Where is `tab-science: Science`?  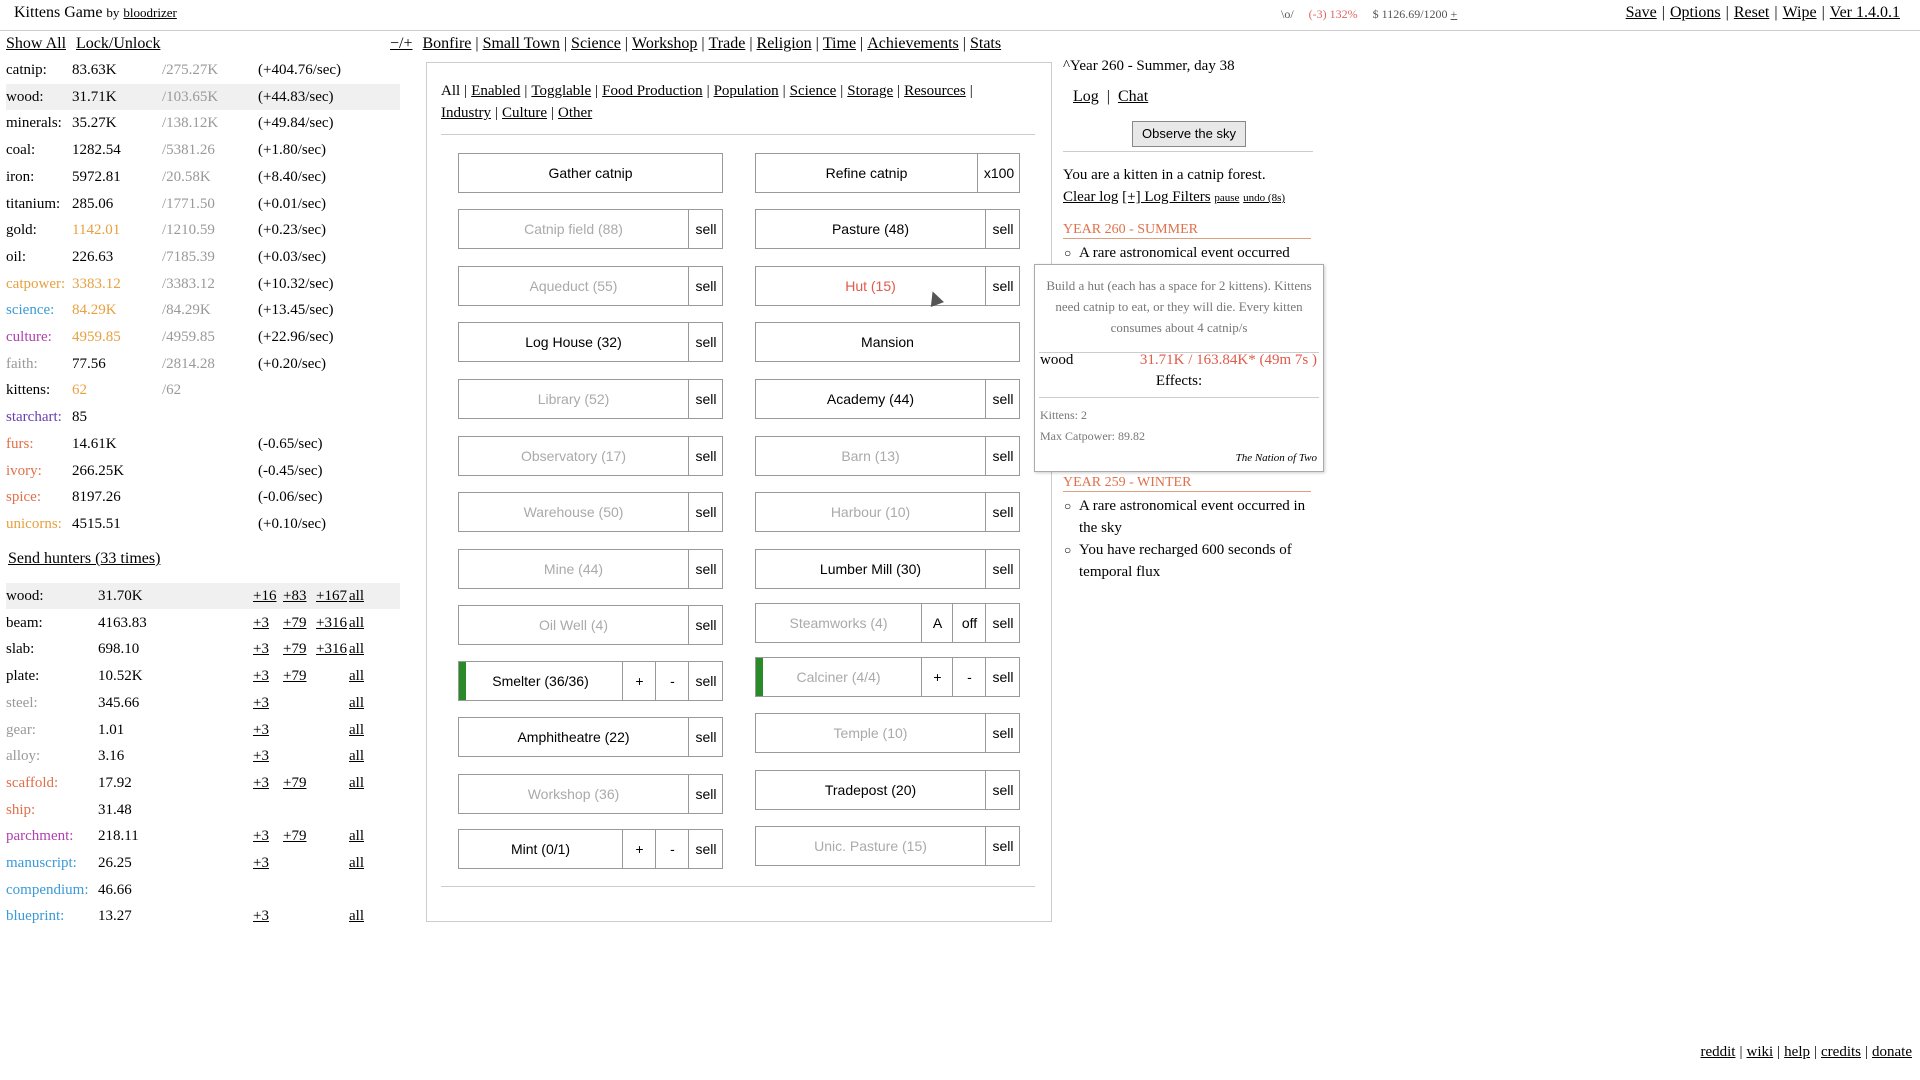 tab-science: Science is located at coordinates (596, 43).